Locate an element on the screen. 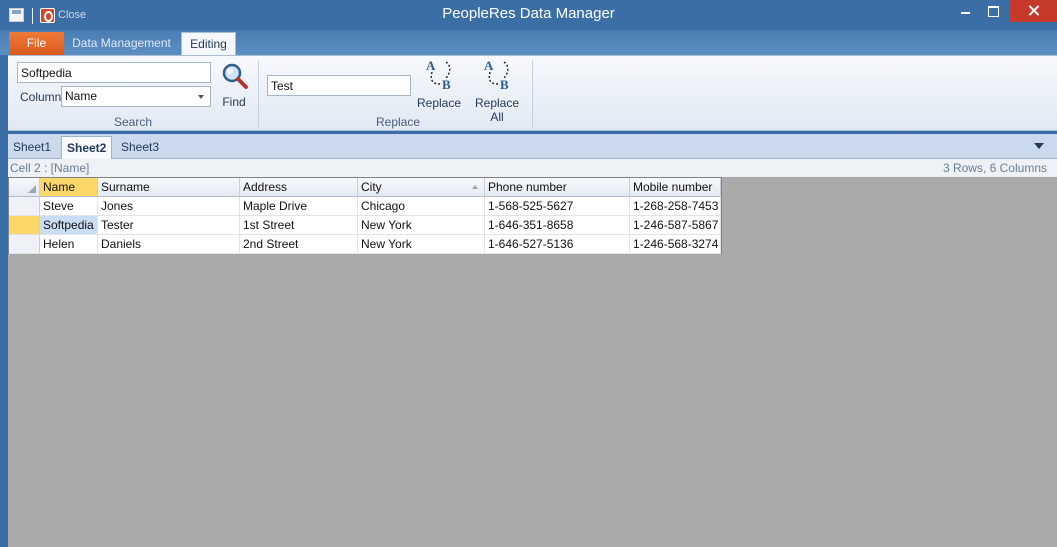 This screenshot has width=1057, height=547. table-cell: 2nd Street is located at coordinates (299, 244).